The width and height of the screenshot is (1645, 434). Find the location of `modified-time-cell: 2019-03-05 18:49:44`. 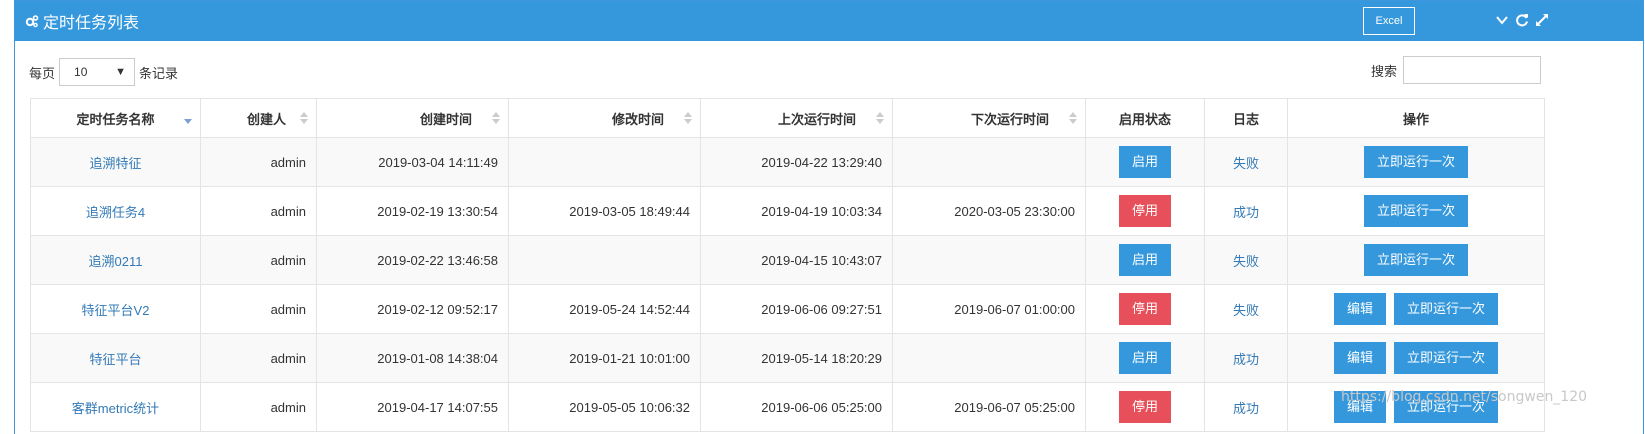

modified-time-cell: 2019-03-05 18:49:44 is located at coordinates (629, 211).